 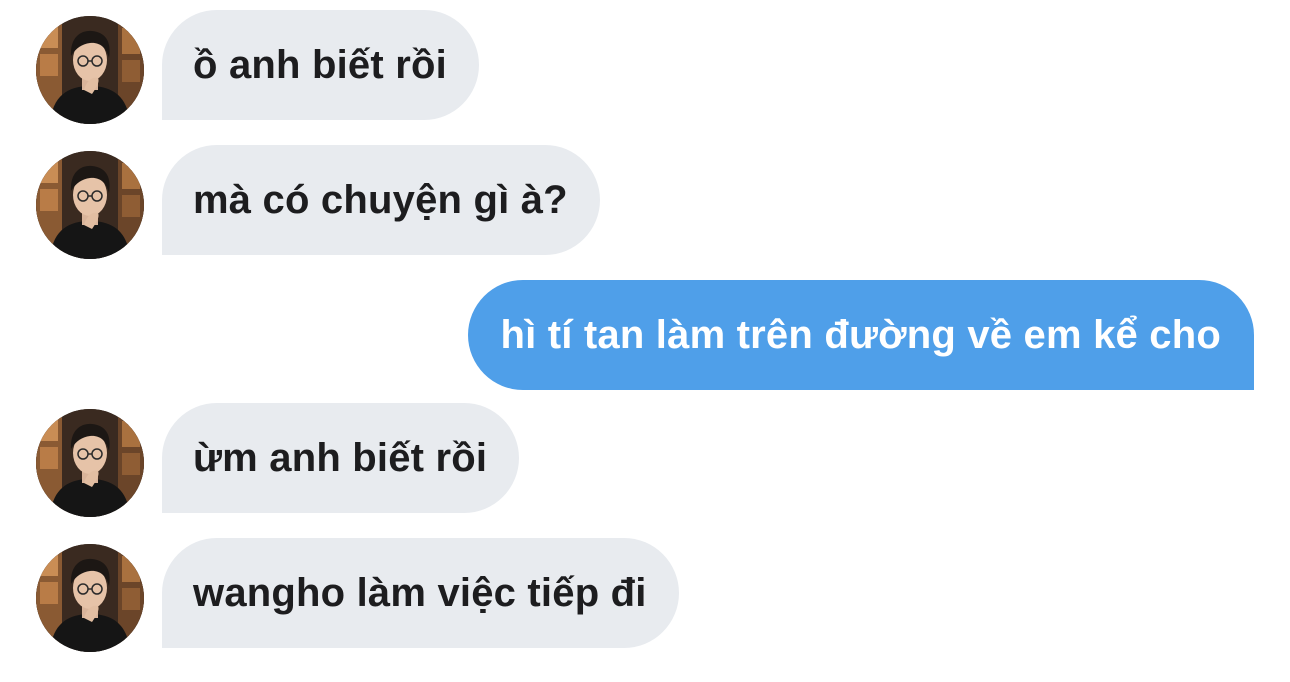 I want to click on message-text: ồ anh biết rồi, so click(x=320, y=64).